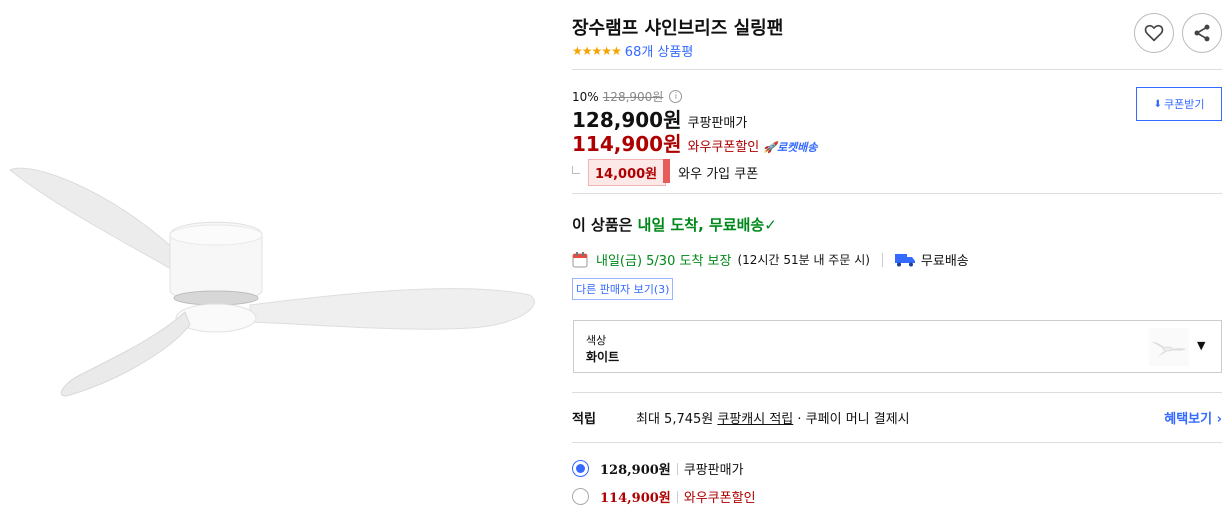  Describe the element at coordinates (944, 261) in the screenshot. I see `free-shipping-label: 무료배송` at that location.